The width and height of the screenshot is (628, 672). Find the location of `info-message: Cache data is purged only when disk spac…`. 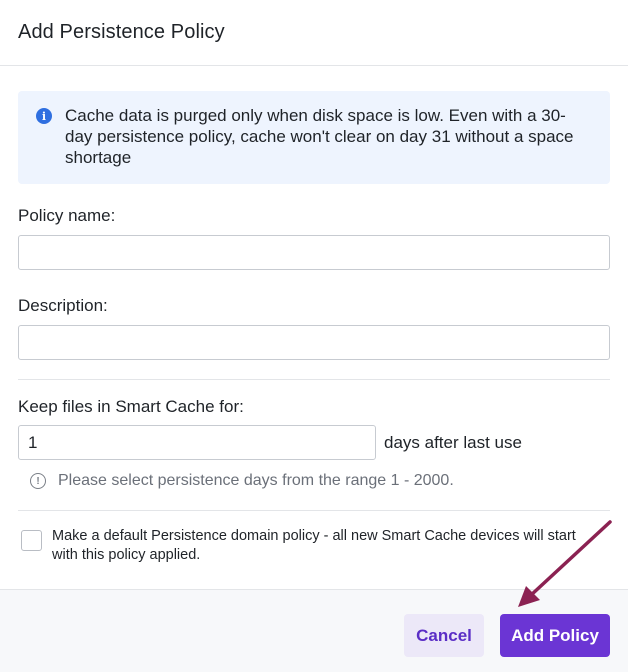

info-message: Cache data is purged only when disk spac… is located at coordinates (319, 136).